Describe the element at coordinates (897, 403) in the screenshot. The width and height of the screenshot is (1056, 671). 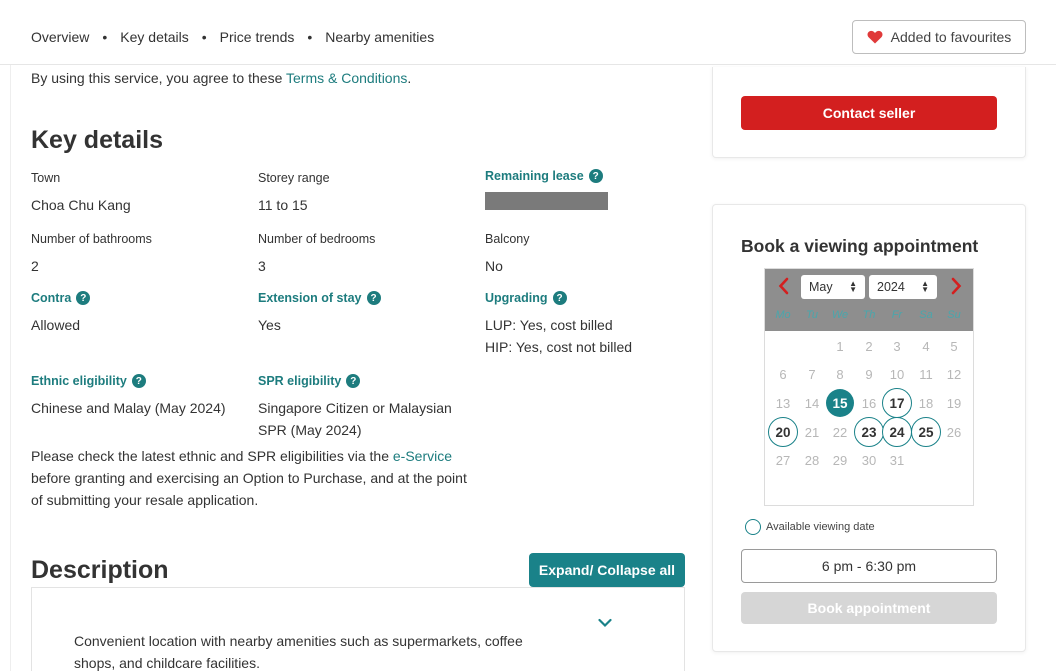
I see `calendar-day-available: 17` at that location.